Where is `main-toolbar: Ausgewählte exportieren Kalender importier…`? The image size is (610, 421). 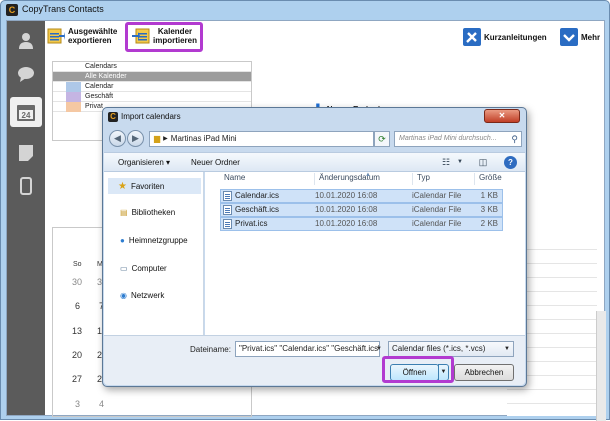 main-toolbar: Ausgewählte exportieren Kalender importier… is located at coordinates (324, 39).